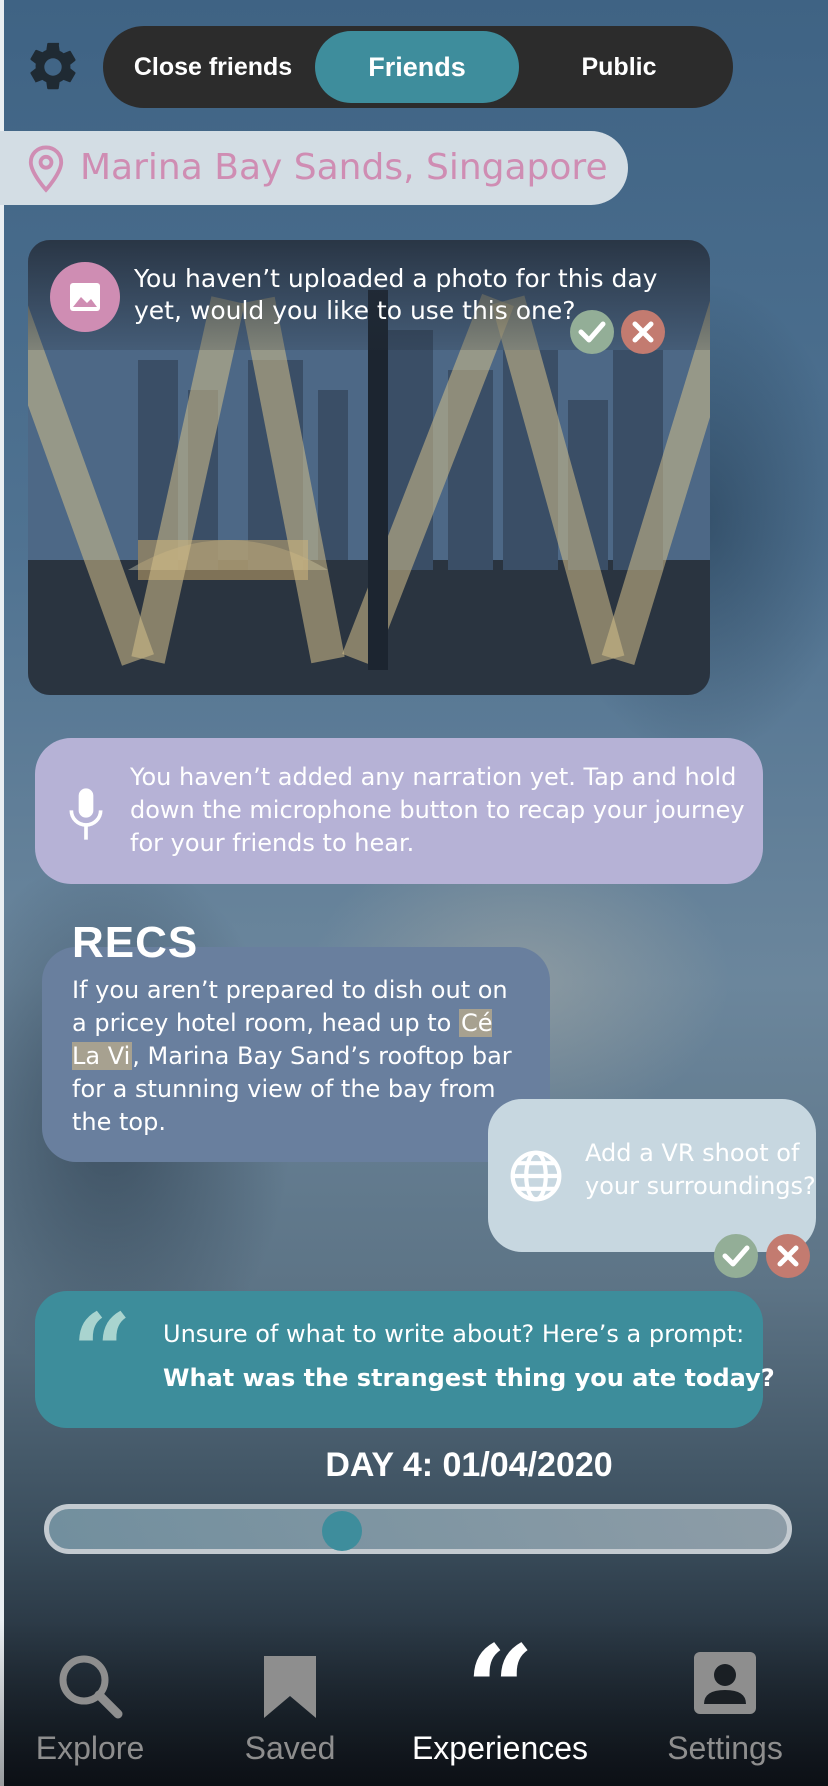 The image size is (828, 1786). I want to click on day-label: DAY 4: 01/04/2020, so click(469, 1465).